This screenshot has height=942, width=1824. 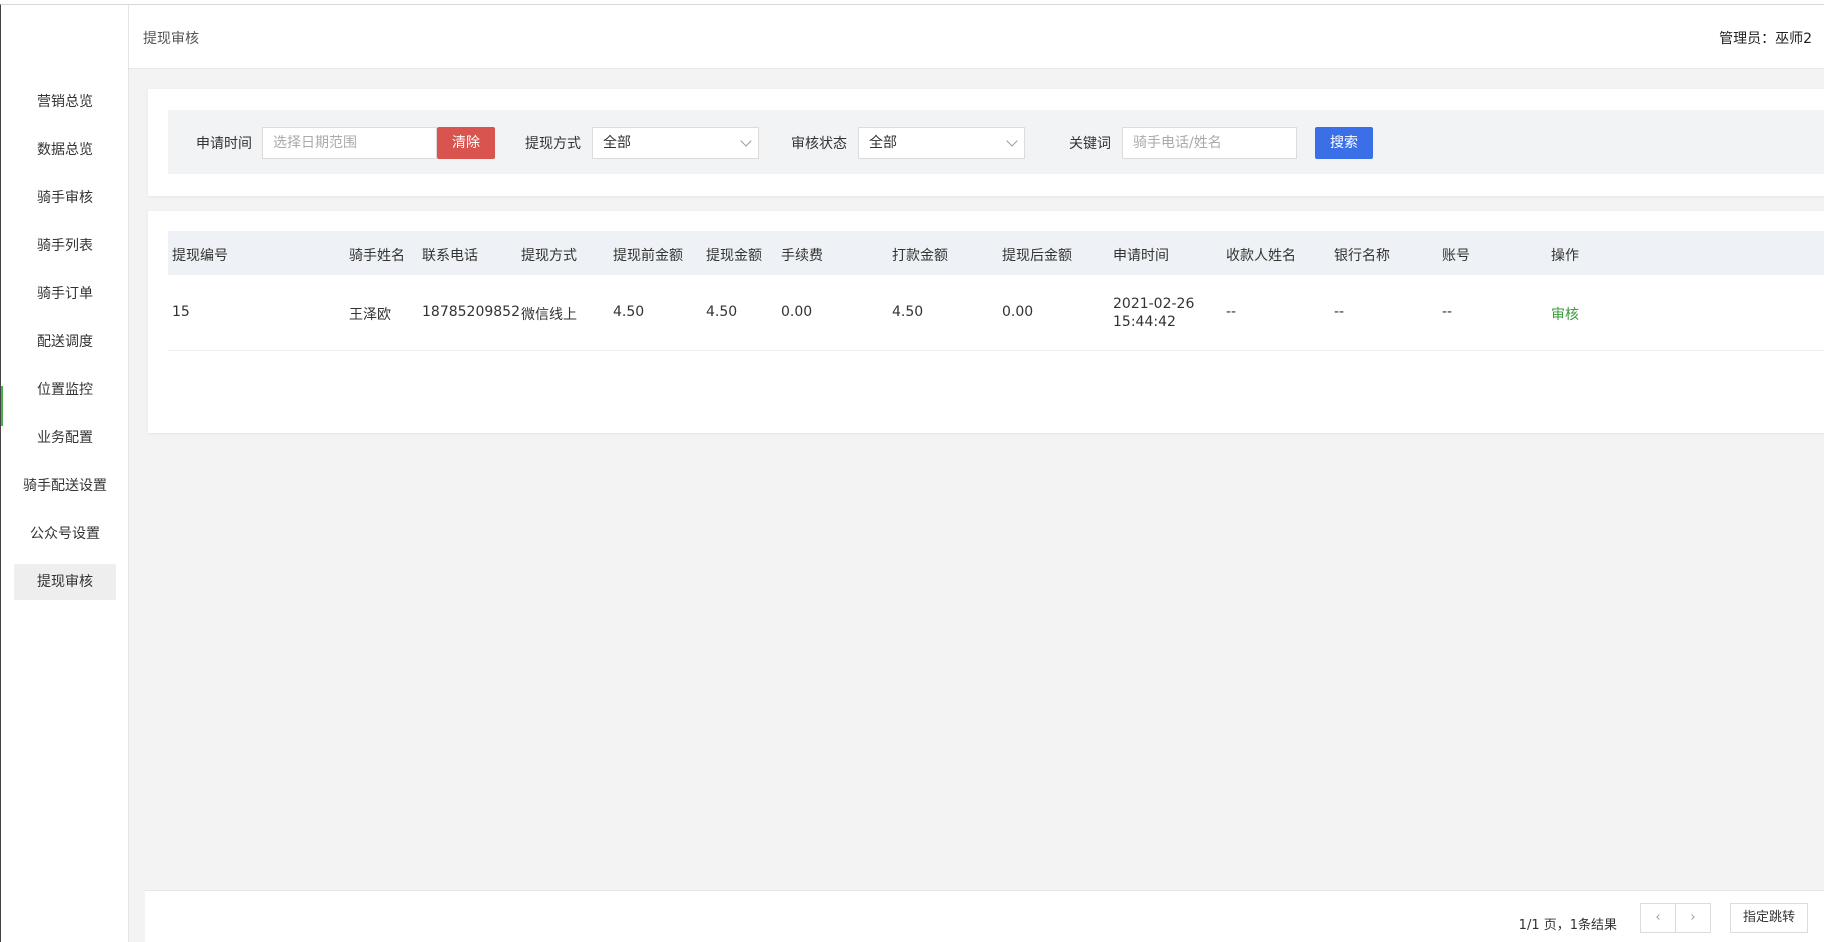 I want to click on column-header: 操作, so click(x=1565, y=256).